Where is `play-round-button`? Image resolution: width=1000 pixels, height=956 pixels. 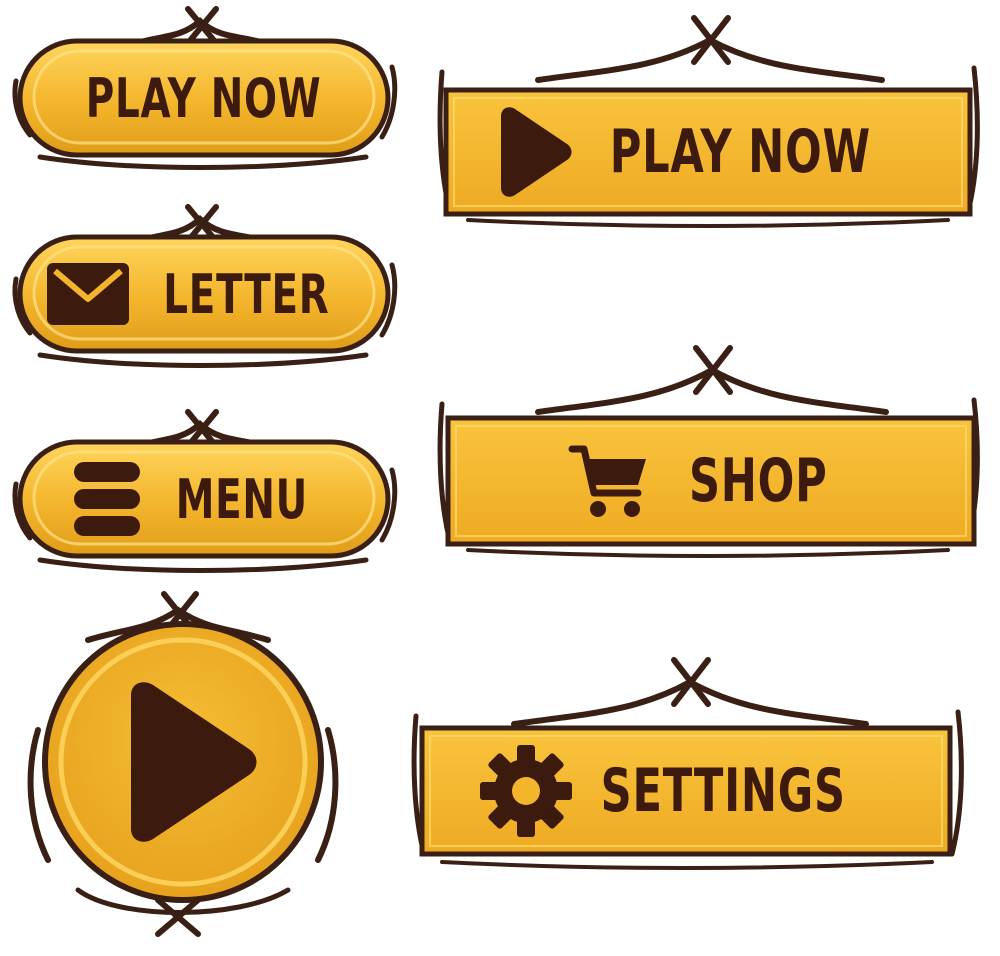
play-round-button is located at coordinates (183, 768).